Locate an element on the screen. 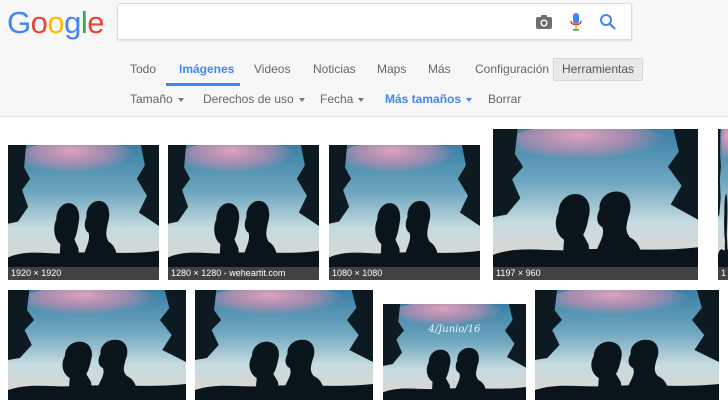 The width and height of the screenshot is (728, 400). search-input is located at coordinates (323, 22).